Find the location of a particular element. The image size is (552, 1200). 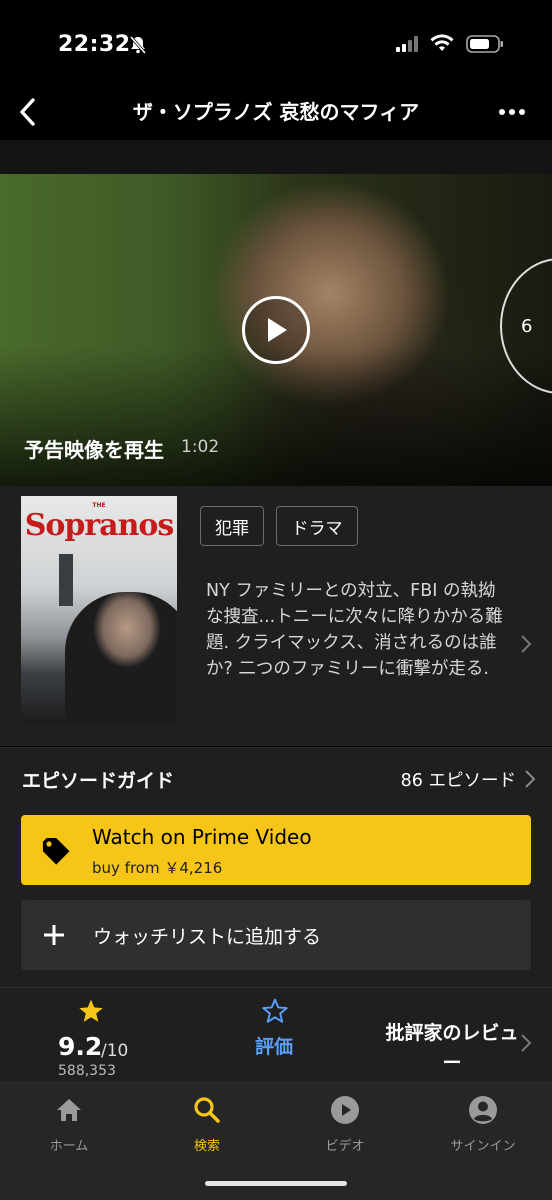

wifi-icon is located at coordinates (442, 45).